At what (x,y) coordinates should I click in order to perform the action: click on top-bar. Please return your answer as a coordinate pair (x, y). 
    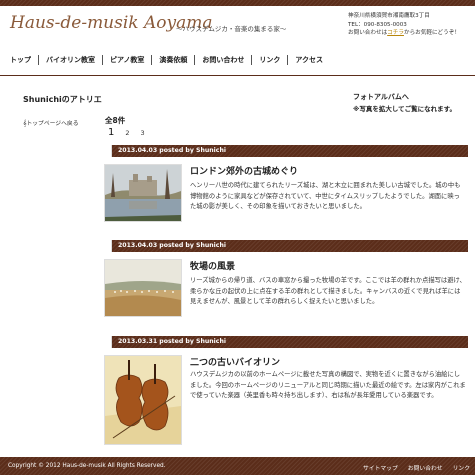
    Looking at the image, I should click on (237, 3).